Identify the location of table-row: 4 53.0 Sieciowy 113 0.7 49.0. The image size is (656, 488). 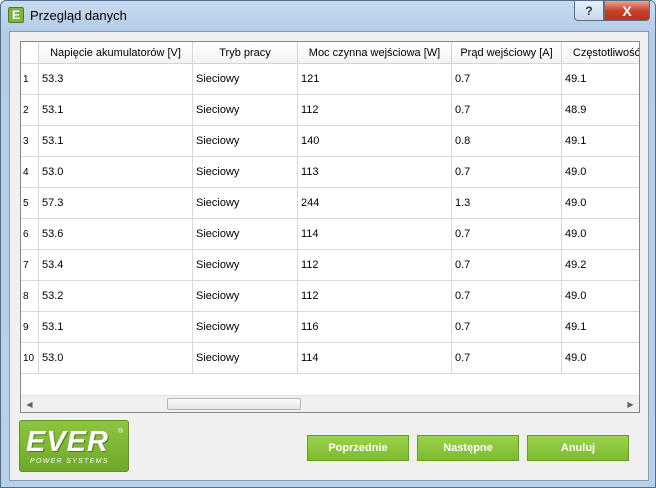
(330, 172).